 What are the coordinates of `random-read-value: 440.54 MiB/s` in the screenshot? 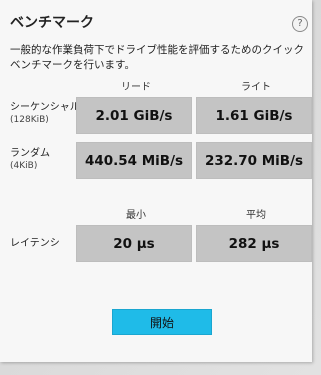 It's located at (134, 160).